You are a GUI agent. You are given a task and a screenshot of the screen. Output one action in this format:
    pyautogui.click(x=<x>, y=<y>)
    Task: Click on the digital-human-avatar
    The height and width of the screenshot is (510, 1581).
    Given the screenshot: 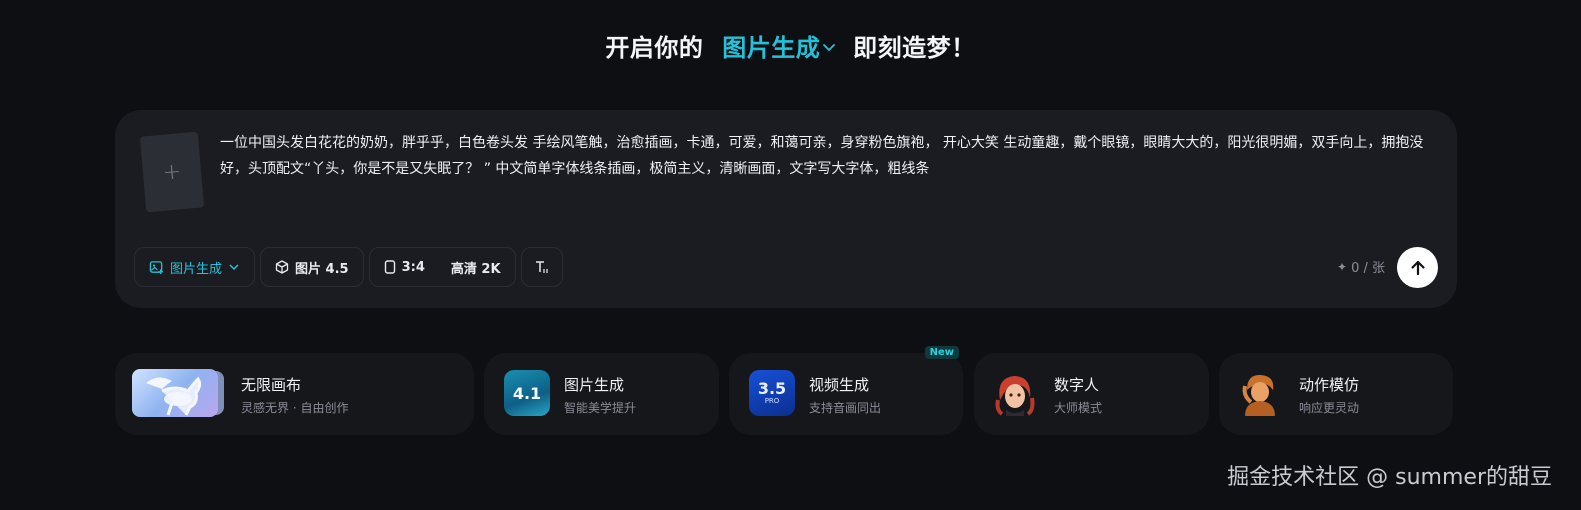 What is the action you would take?
    pyautogui.click(x=1015, y=396)
    